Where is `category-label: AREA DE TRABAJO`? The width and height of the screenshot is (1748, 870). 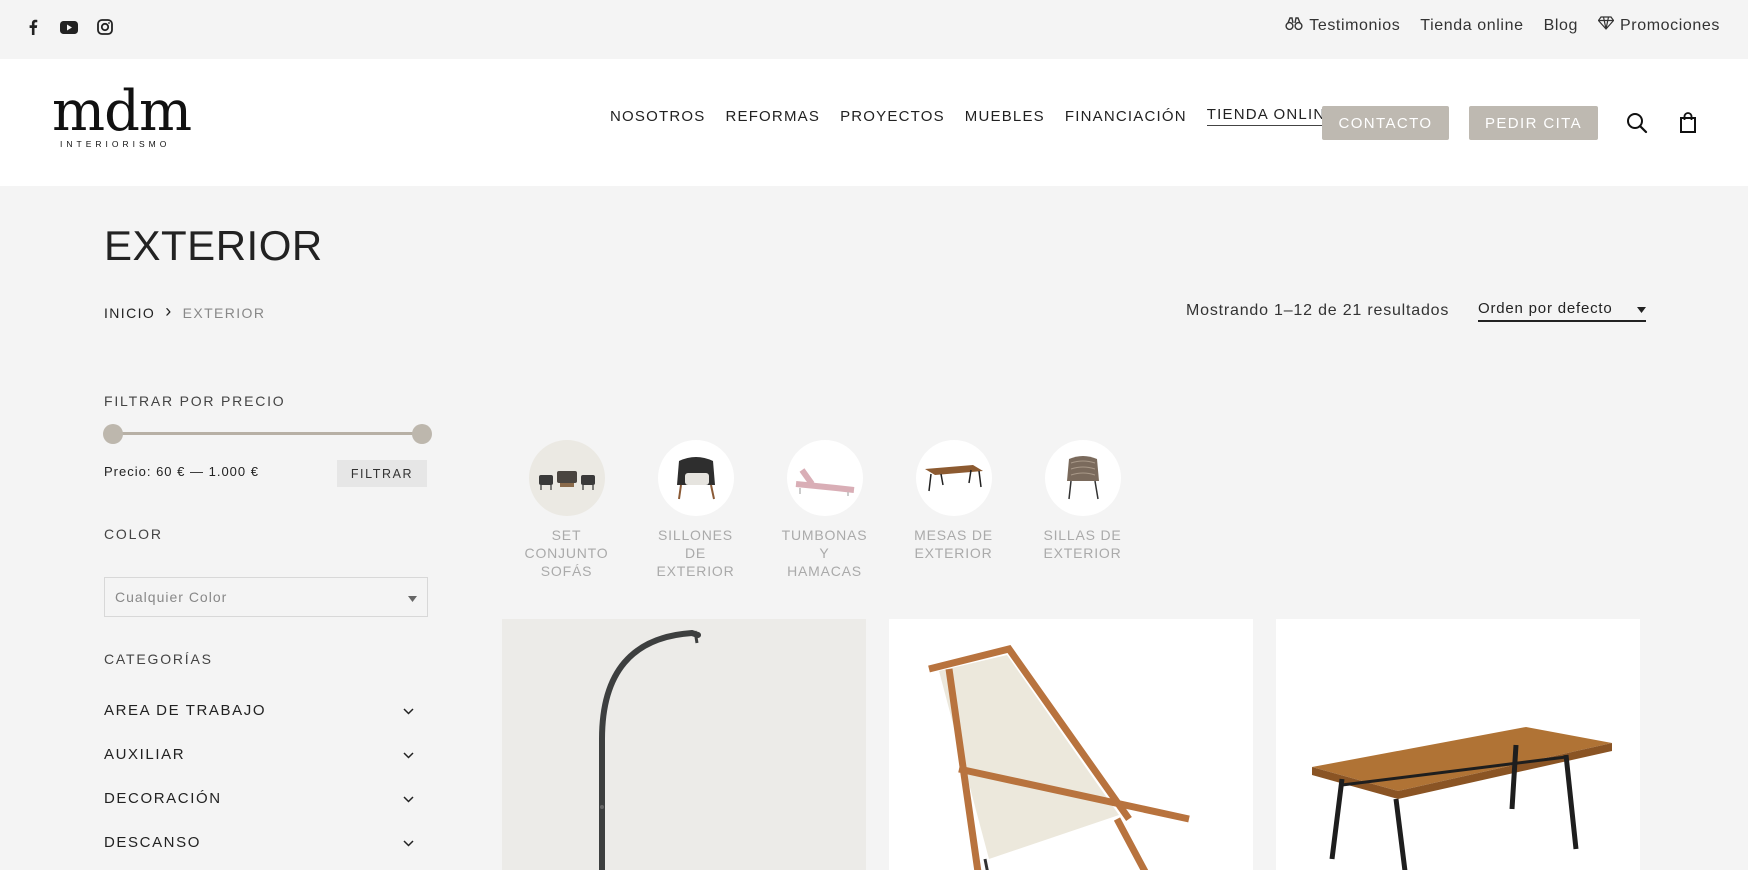 category-label: AREA DE TRABAJO is located at coordinates (185, 710).